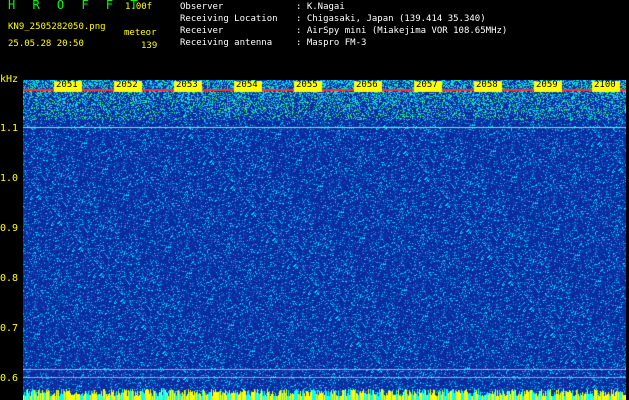 This screenshot has width=629, height=400. Describe the element at coordinates (9, 378) in the screenshot. I see `y-tick-label: 0.6` at that location.